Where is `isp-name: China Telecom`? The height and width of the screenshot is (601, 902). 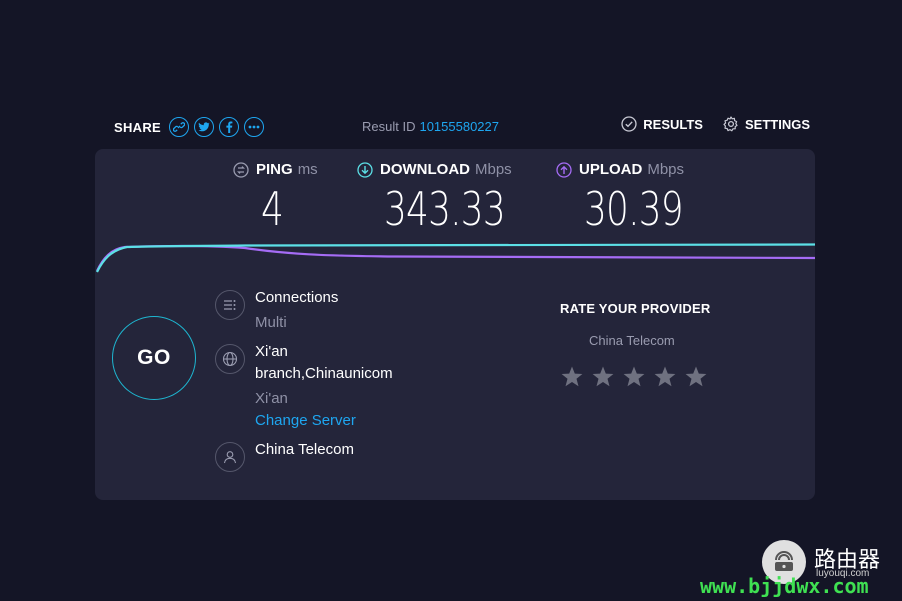 isp-name: China Telecom is located at coordinates (304, 449).